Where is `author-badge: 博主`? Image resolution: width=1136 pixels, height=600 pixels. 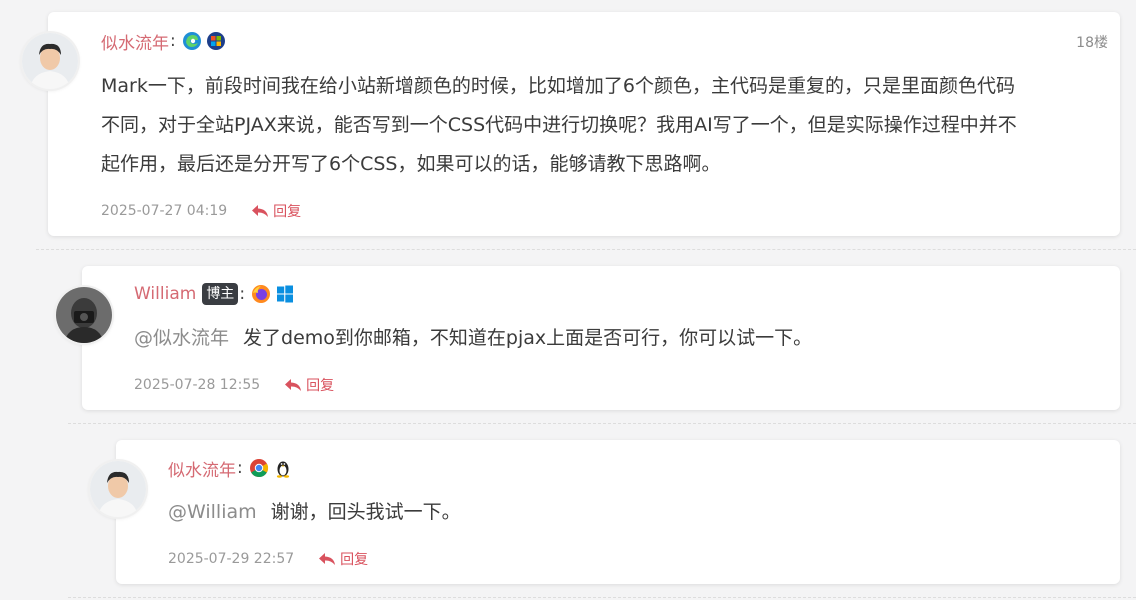 author-badge: 博主 is located at coordinates (220, 294).